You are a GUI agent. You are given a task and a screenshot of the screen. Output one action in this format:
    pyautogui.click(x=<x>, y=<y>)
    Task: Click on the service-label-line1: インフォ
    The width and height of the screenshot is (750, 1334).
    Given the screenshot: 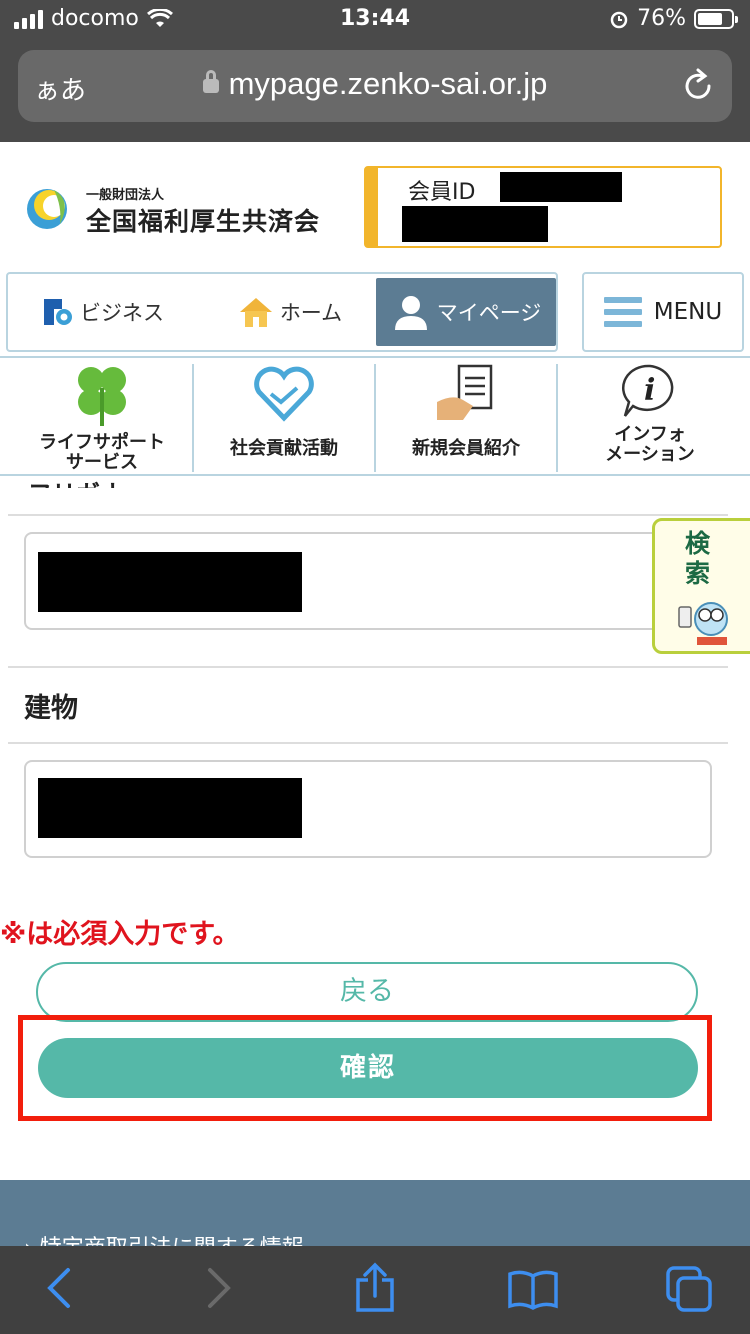 What is the action you would take?
    pyautogui.click(x=650, y=434)
    